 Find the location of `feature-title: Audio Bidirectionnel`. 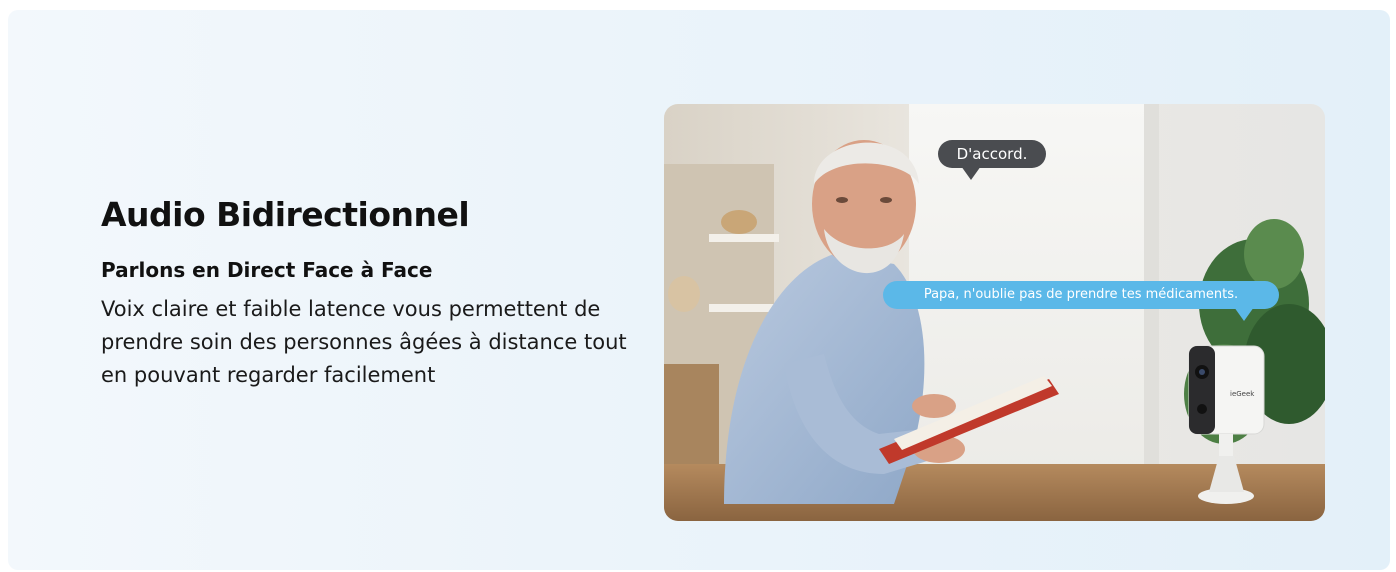

feature-title: Audio Bidirectionnel is located at coordinates (285, 214).